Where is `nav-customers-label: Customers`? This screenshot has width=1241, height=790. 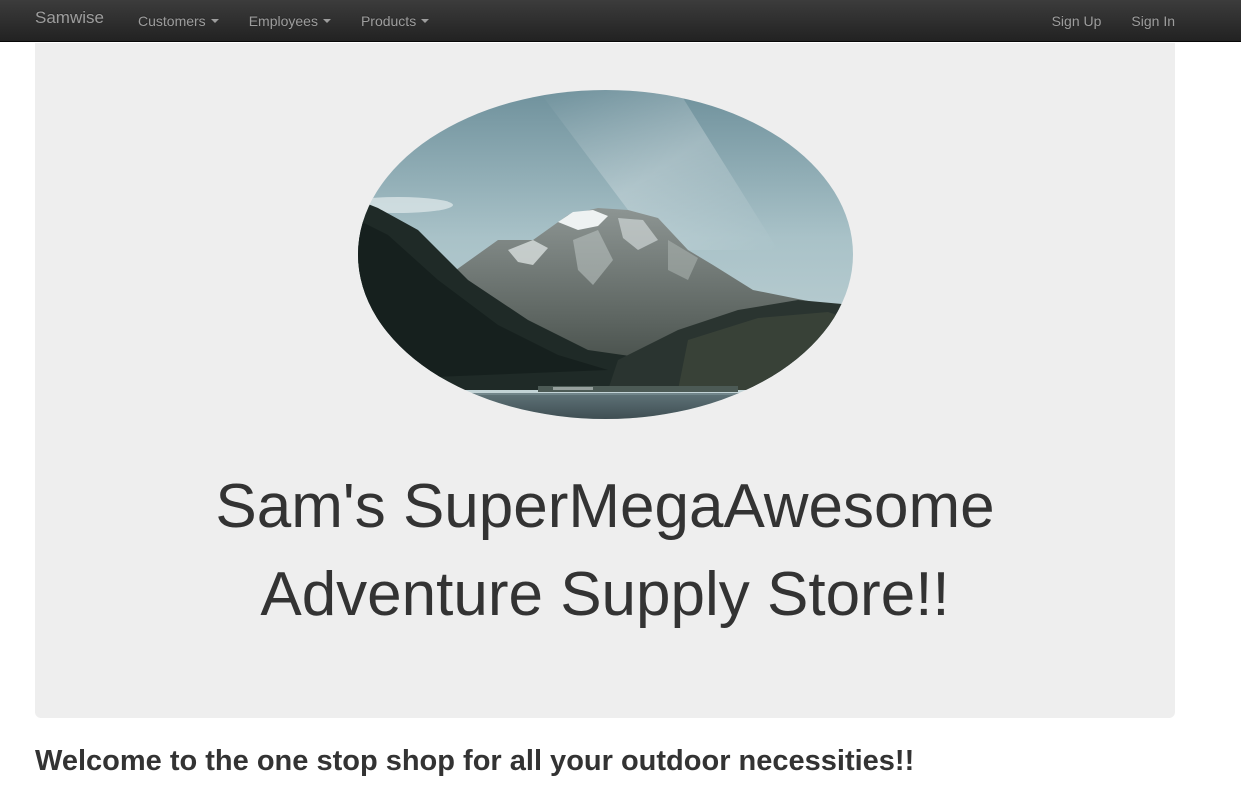
nav-customers-label: Customers is located at coordinates (172, 21).